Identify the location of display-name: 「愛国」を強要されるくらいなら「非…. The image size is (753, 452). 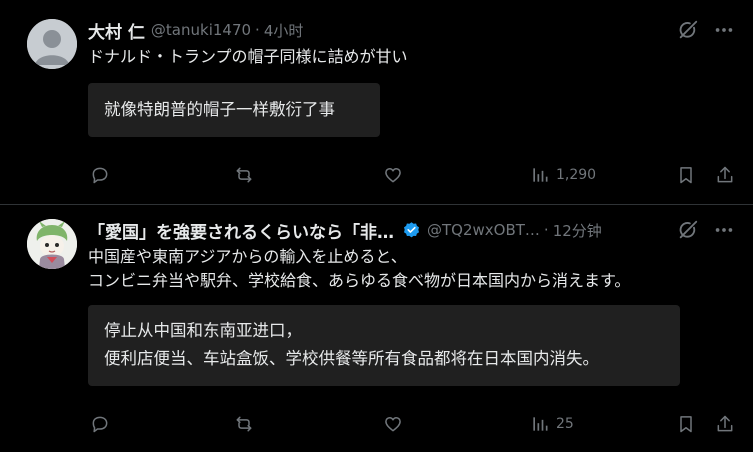
(241, 230).